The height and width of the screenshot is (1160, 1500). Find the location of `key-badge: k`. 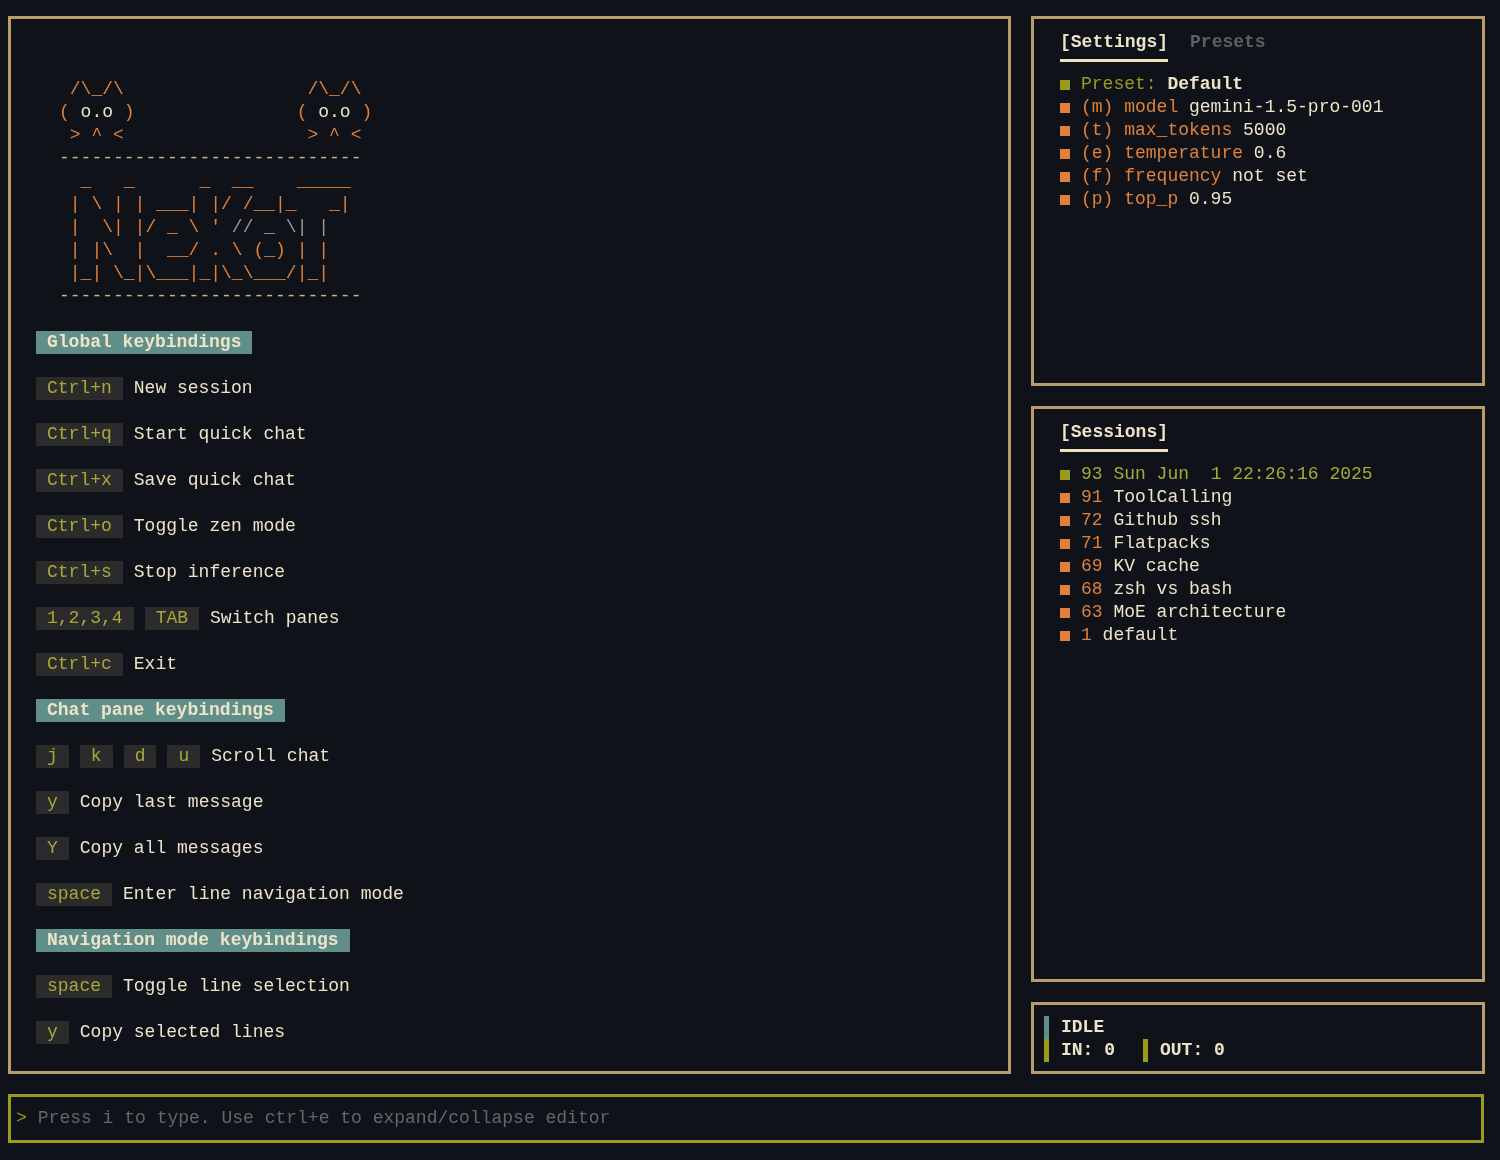

key-badge: k is located at coordinates (96, 756).